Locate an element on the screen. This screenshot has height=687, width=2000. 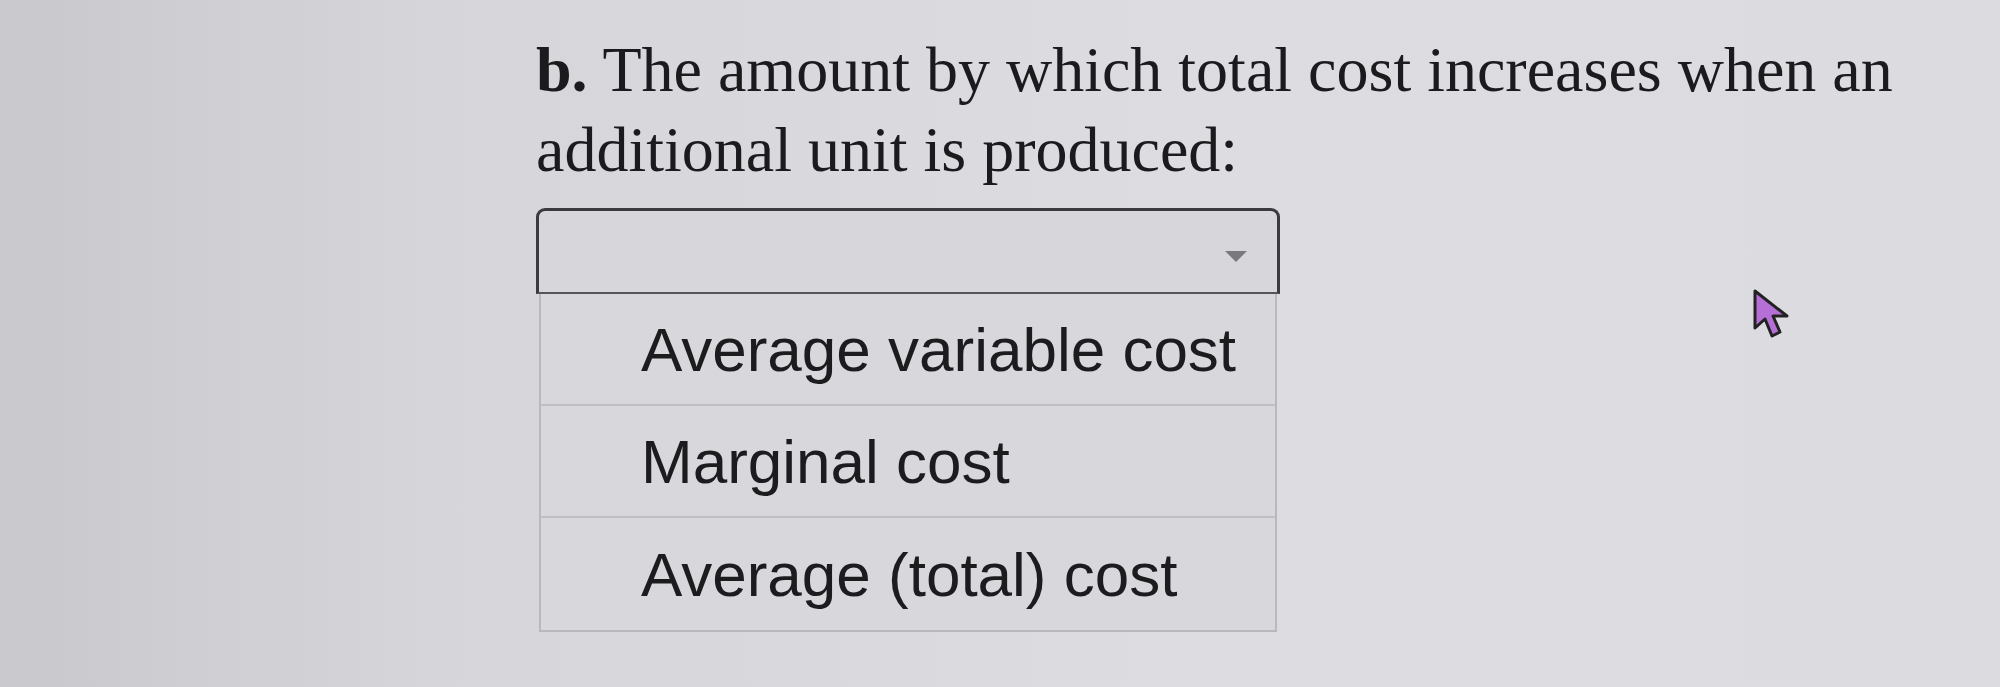
dropdown-option: Average (total) cost is located at coordinates (908, 574).